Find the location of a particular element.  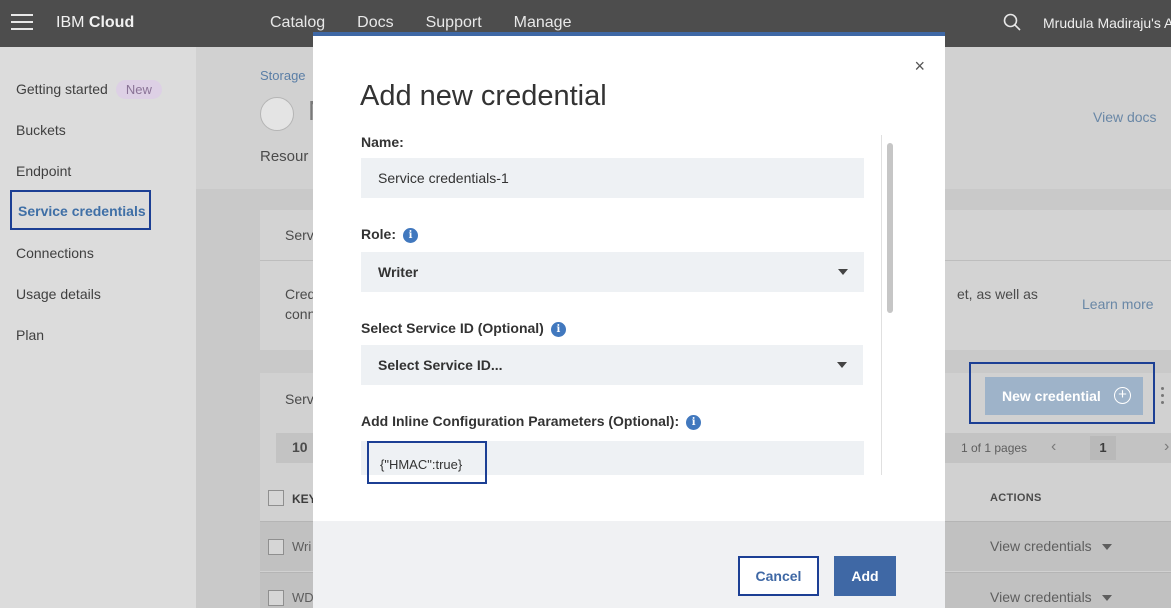

role-label: Role: i is located at coordinates (389, 234).